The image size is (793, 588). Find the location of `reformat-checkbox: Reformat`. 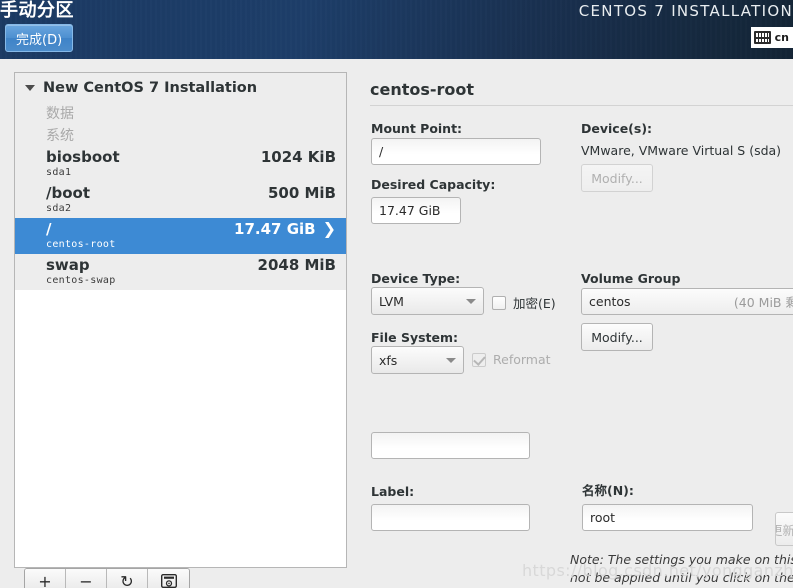

reformat-checkbox: Reformat is located at coordinates (511, 359).